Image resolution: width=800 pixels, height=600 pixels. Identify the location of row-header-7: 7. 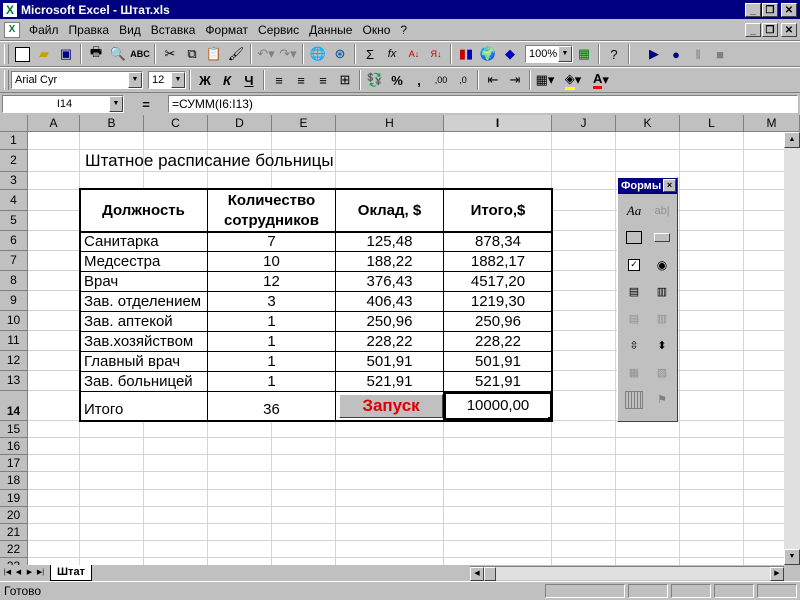
(14, 261).